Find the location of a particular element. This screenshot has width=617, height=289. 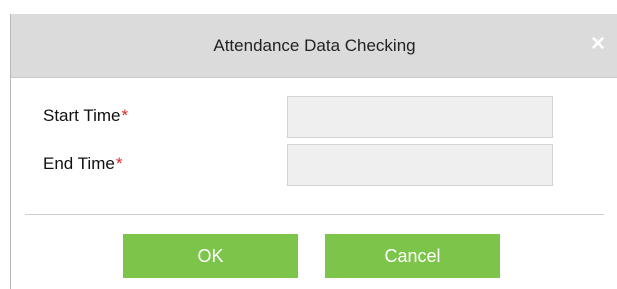

end-time-input is located at coordinates (420, 165).